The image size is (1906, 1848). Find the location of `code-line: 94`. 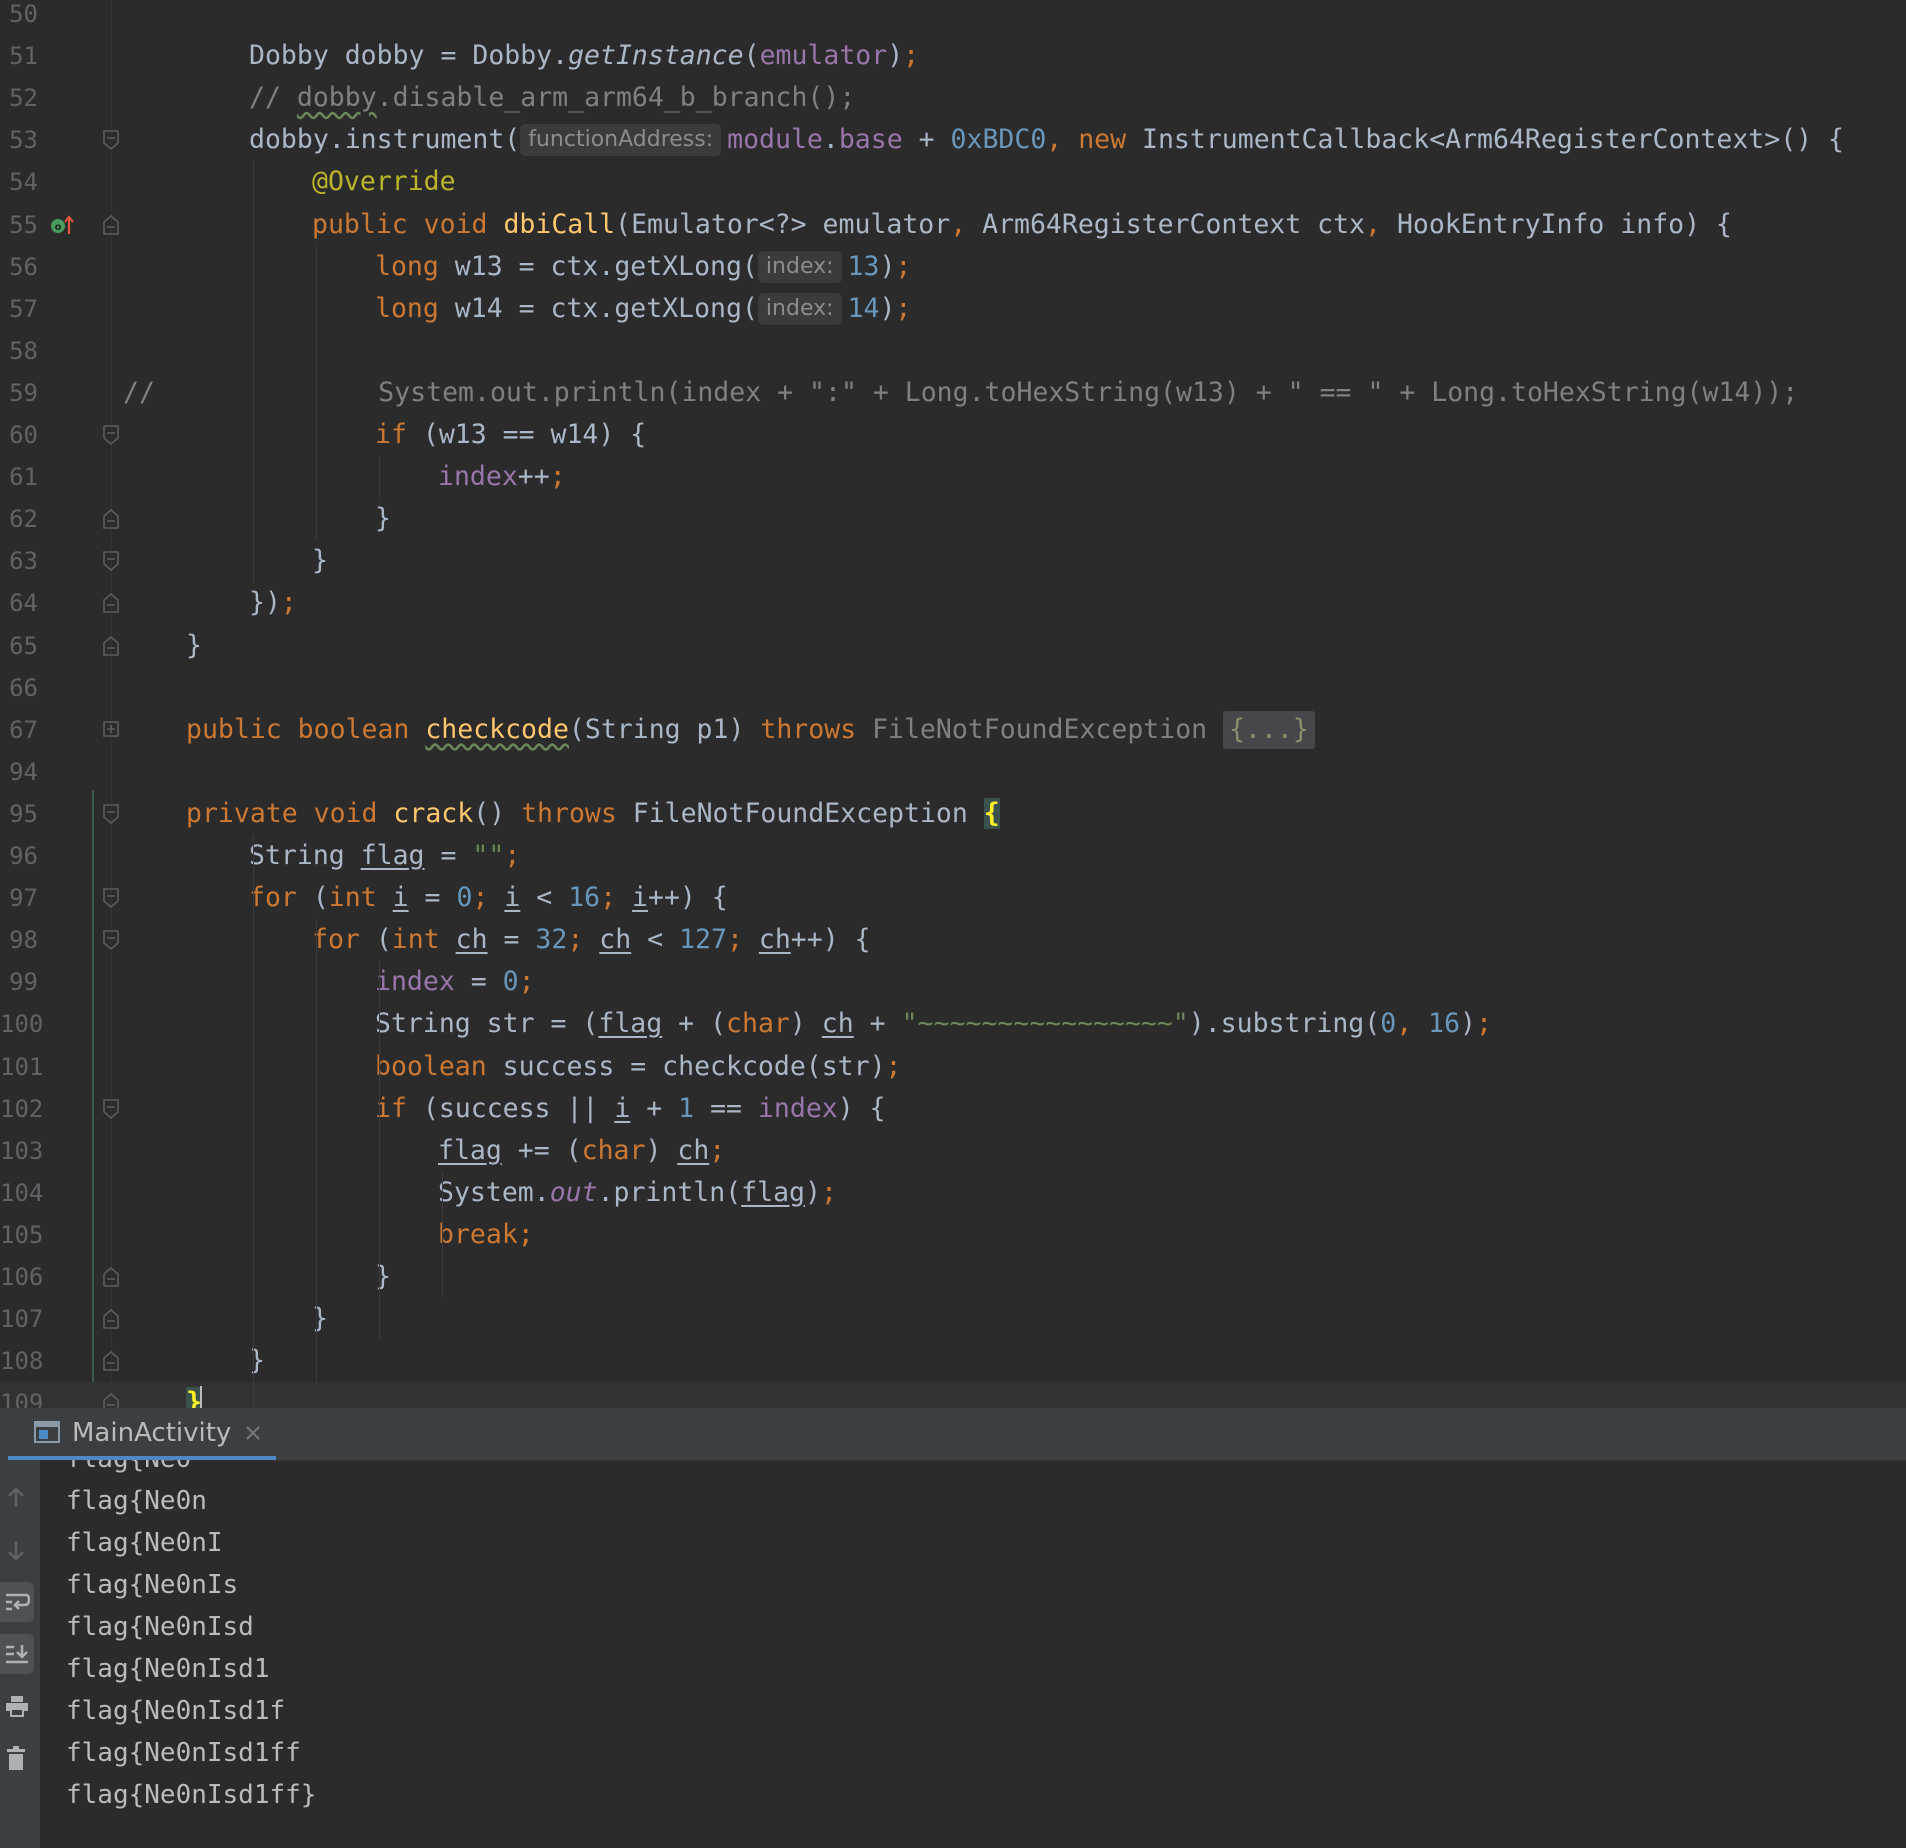

code-line: 94 is located at coordinates (953, 772).